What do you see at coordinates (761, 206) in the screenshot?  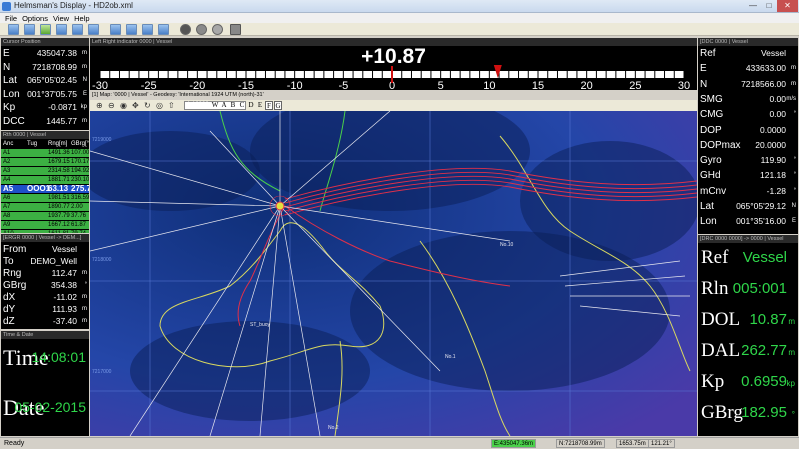 I see `row-value: 065°05'29.12` at bounding box center [761, 206].